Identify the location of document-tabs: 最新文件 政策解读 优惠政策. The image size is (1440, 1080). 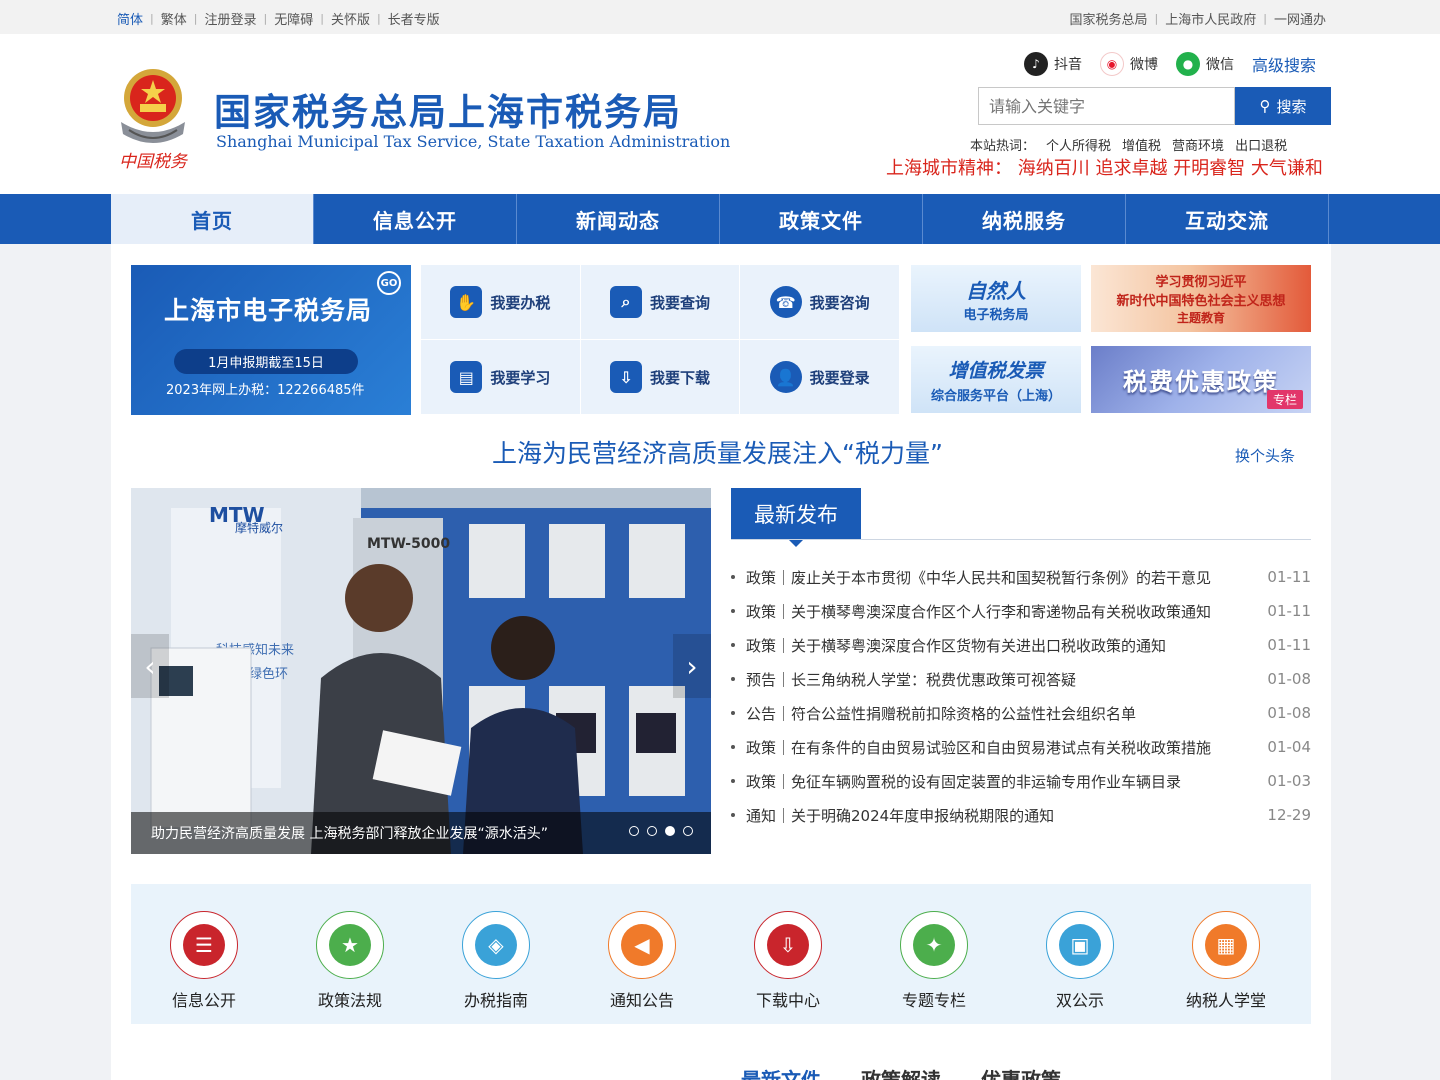
(921, 1072).